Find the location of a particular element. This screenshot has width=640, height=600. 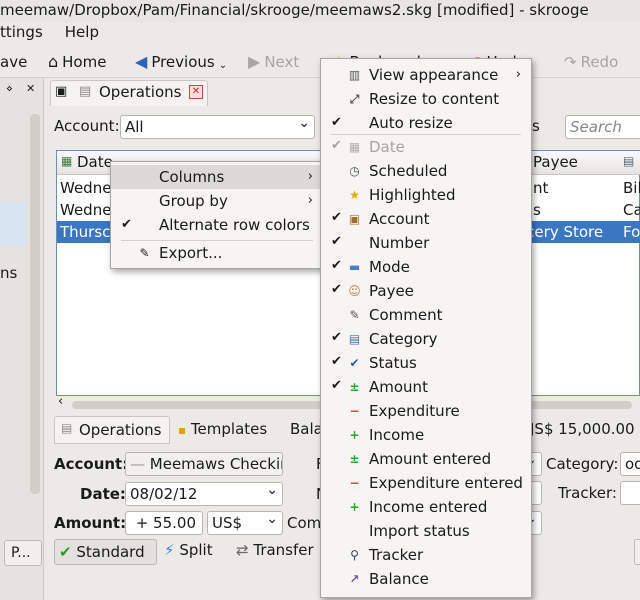

next-label: Next is located at coordinates (282, 62).